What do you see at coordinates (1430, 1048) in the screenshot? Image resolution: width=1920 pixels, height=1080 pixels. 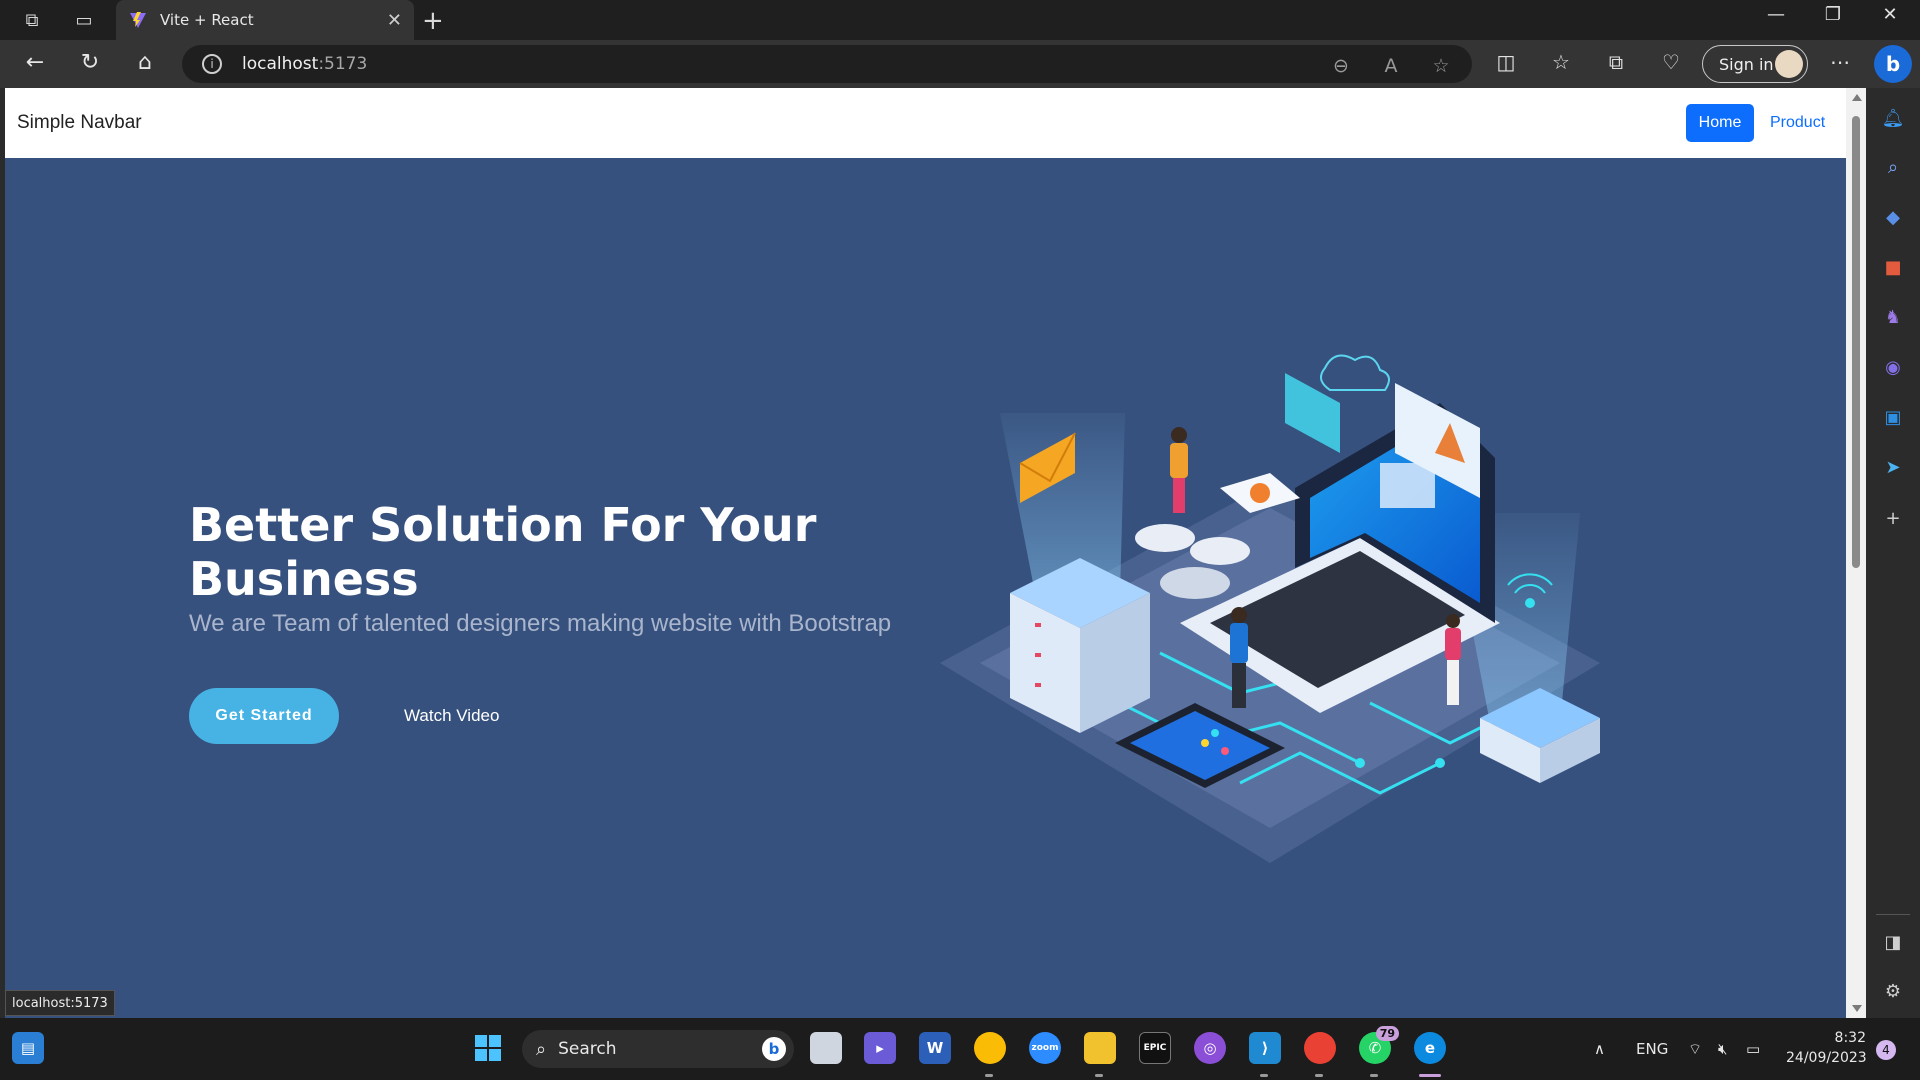 I see `edge-icon: e` at bounding box center [1430, 1048].